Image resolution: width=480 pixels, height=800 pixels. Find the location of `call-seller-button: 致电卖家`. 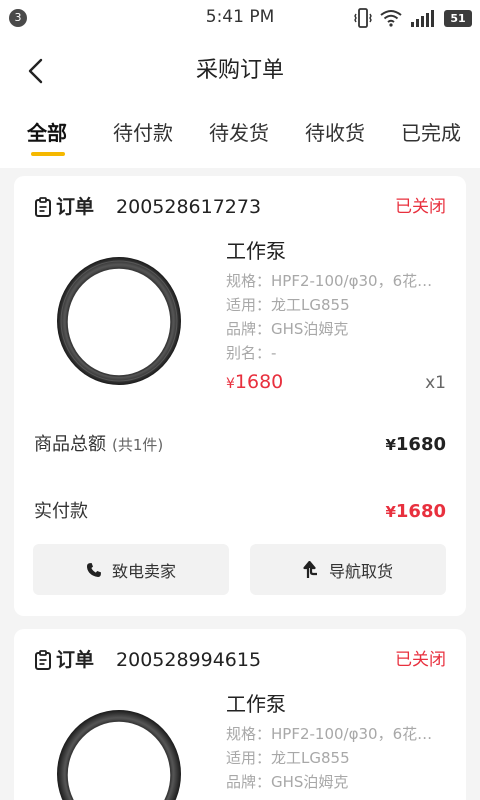

call-seller-button: 致电卖家 is located at coordinates (131, 569).